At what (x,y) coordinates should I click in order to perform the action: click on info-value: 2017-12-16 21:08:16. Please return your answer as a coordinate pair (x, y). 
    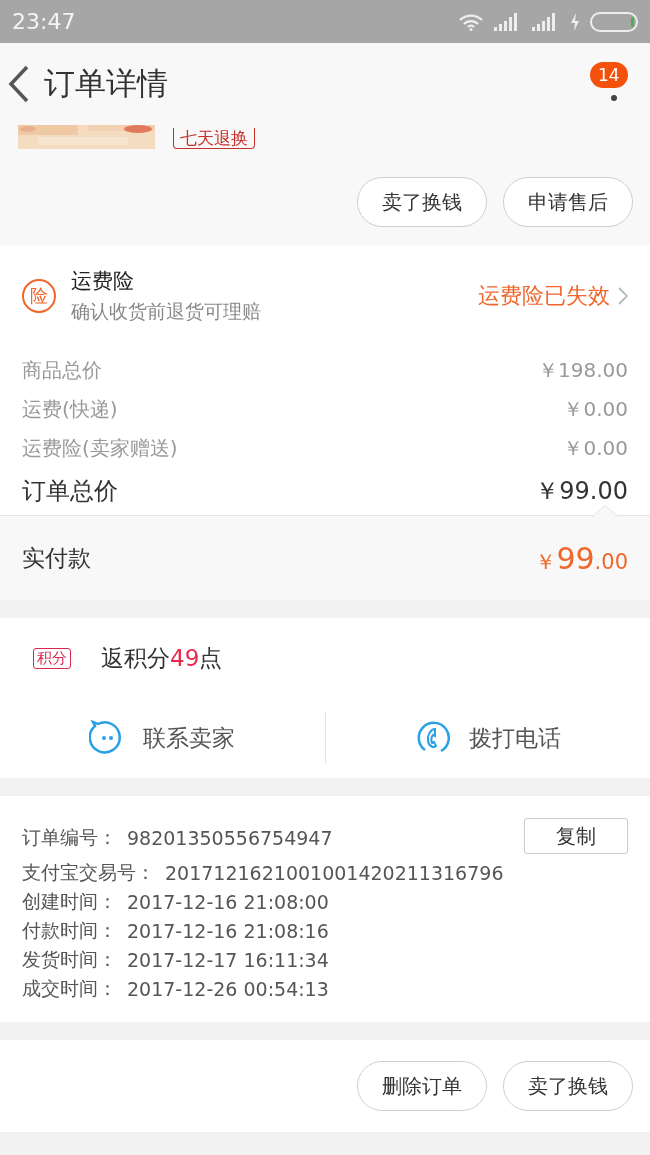
    Looking at the image, I should click on (228, 930).